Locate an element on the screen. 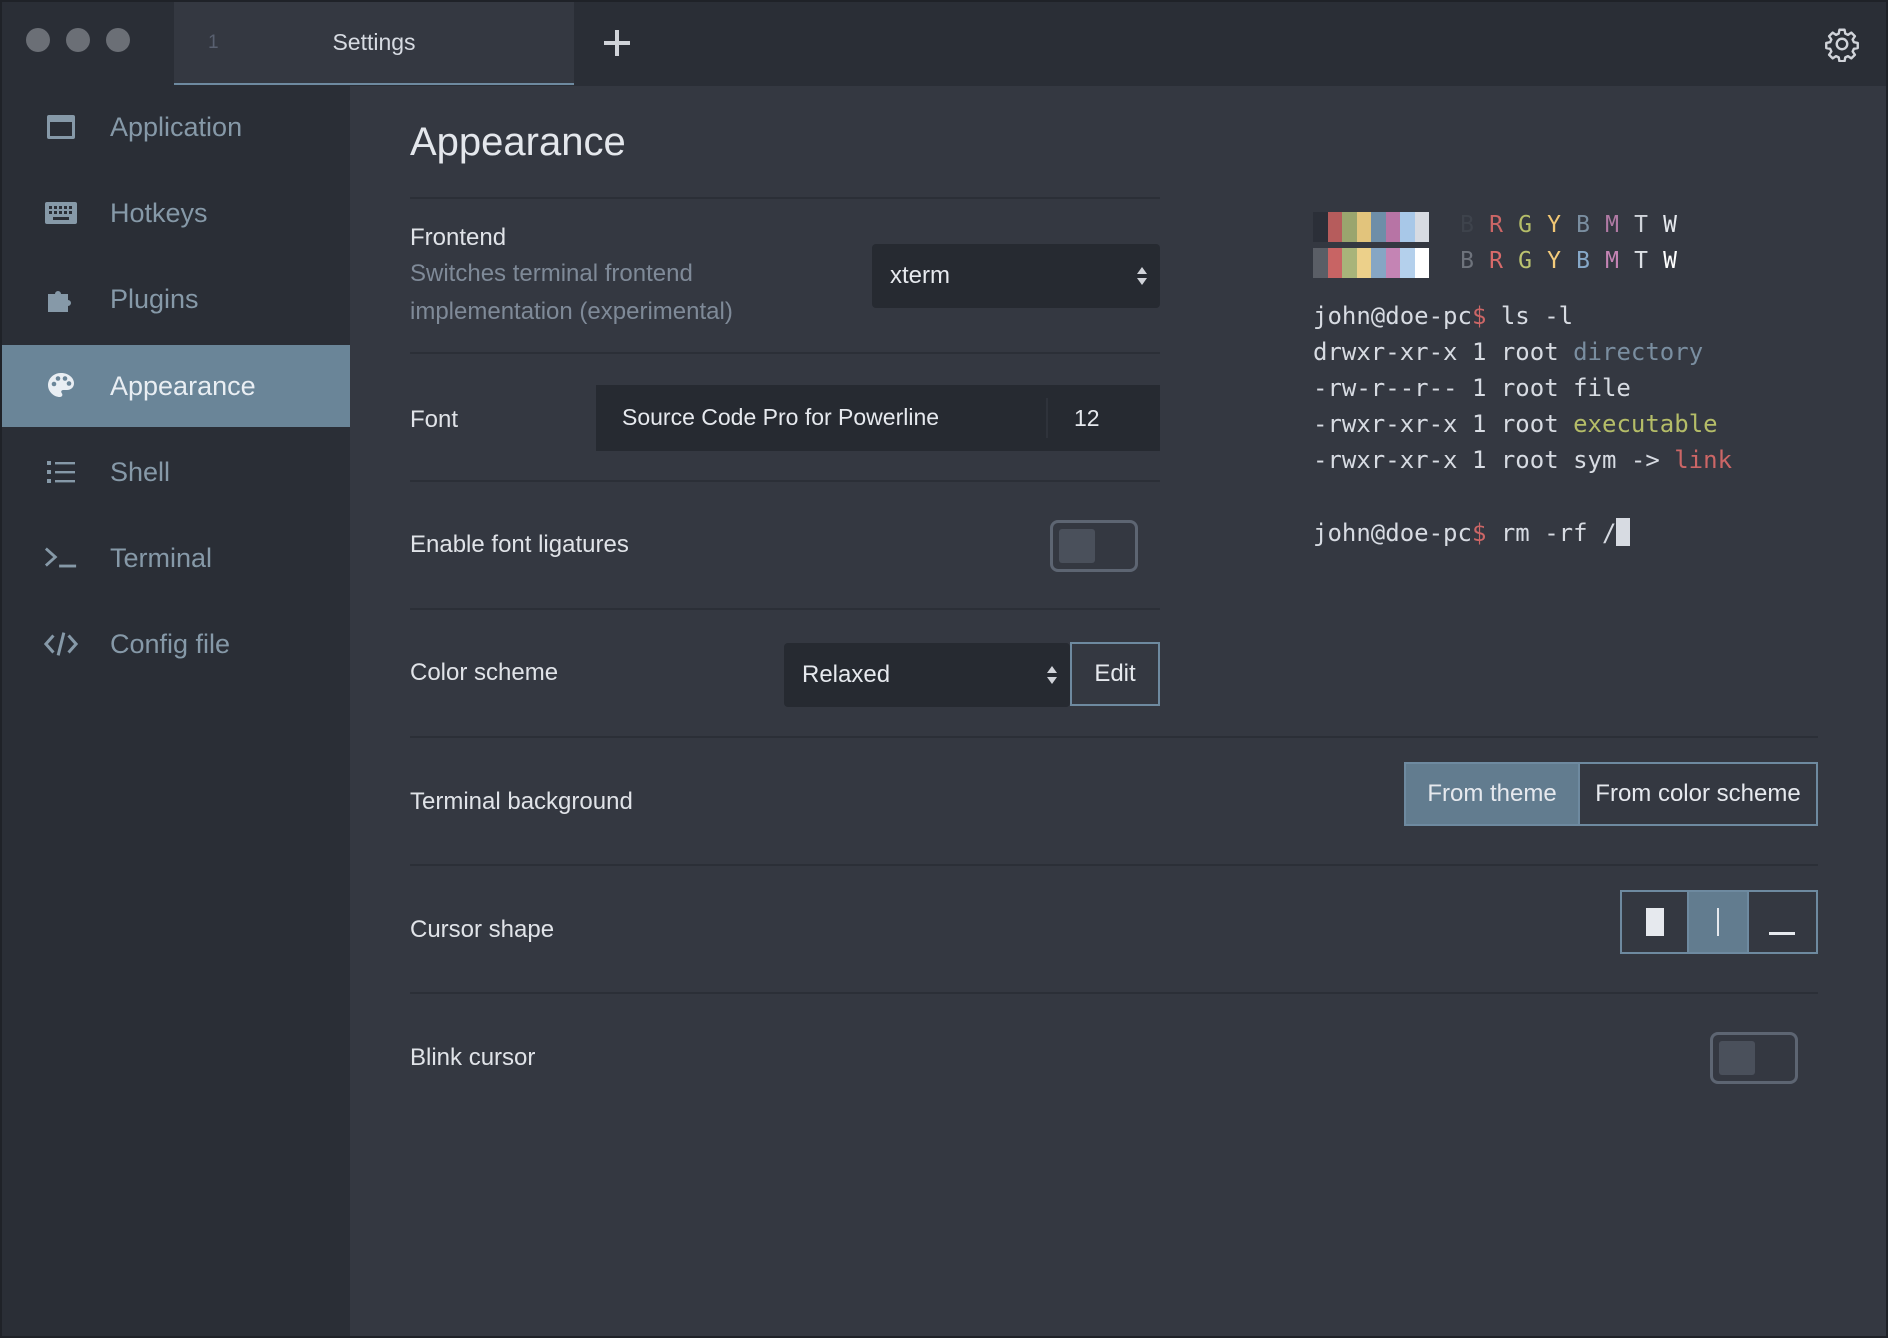  sidebar-item-application: Application is located at coordinates (176, 127).